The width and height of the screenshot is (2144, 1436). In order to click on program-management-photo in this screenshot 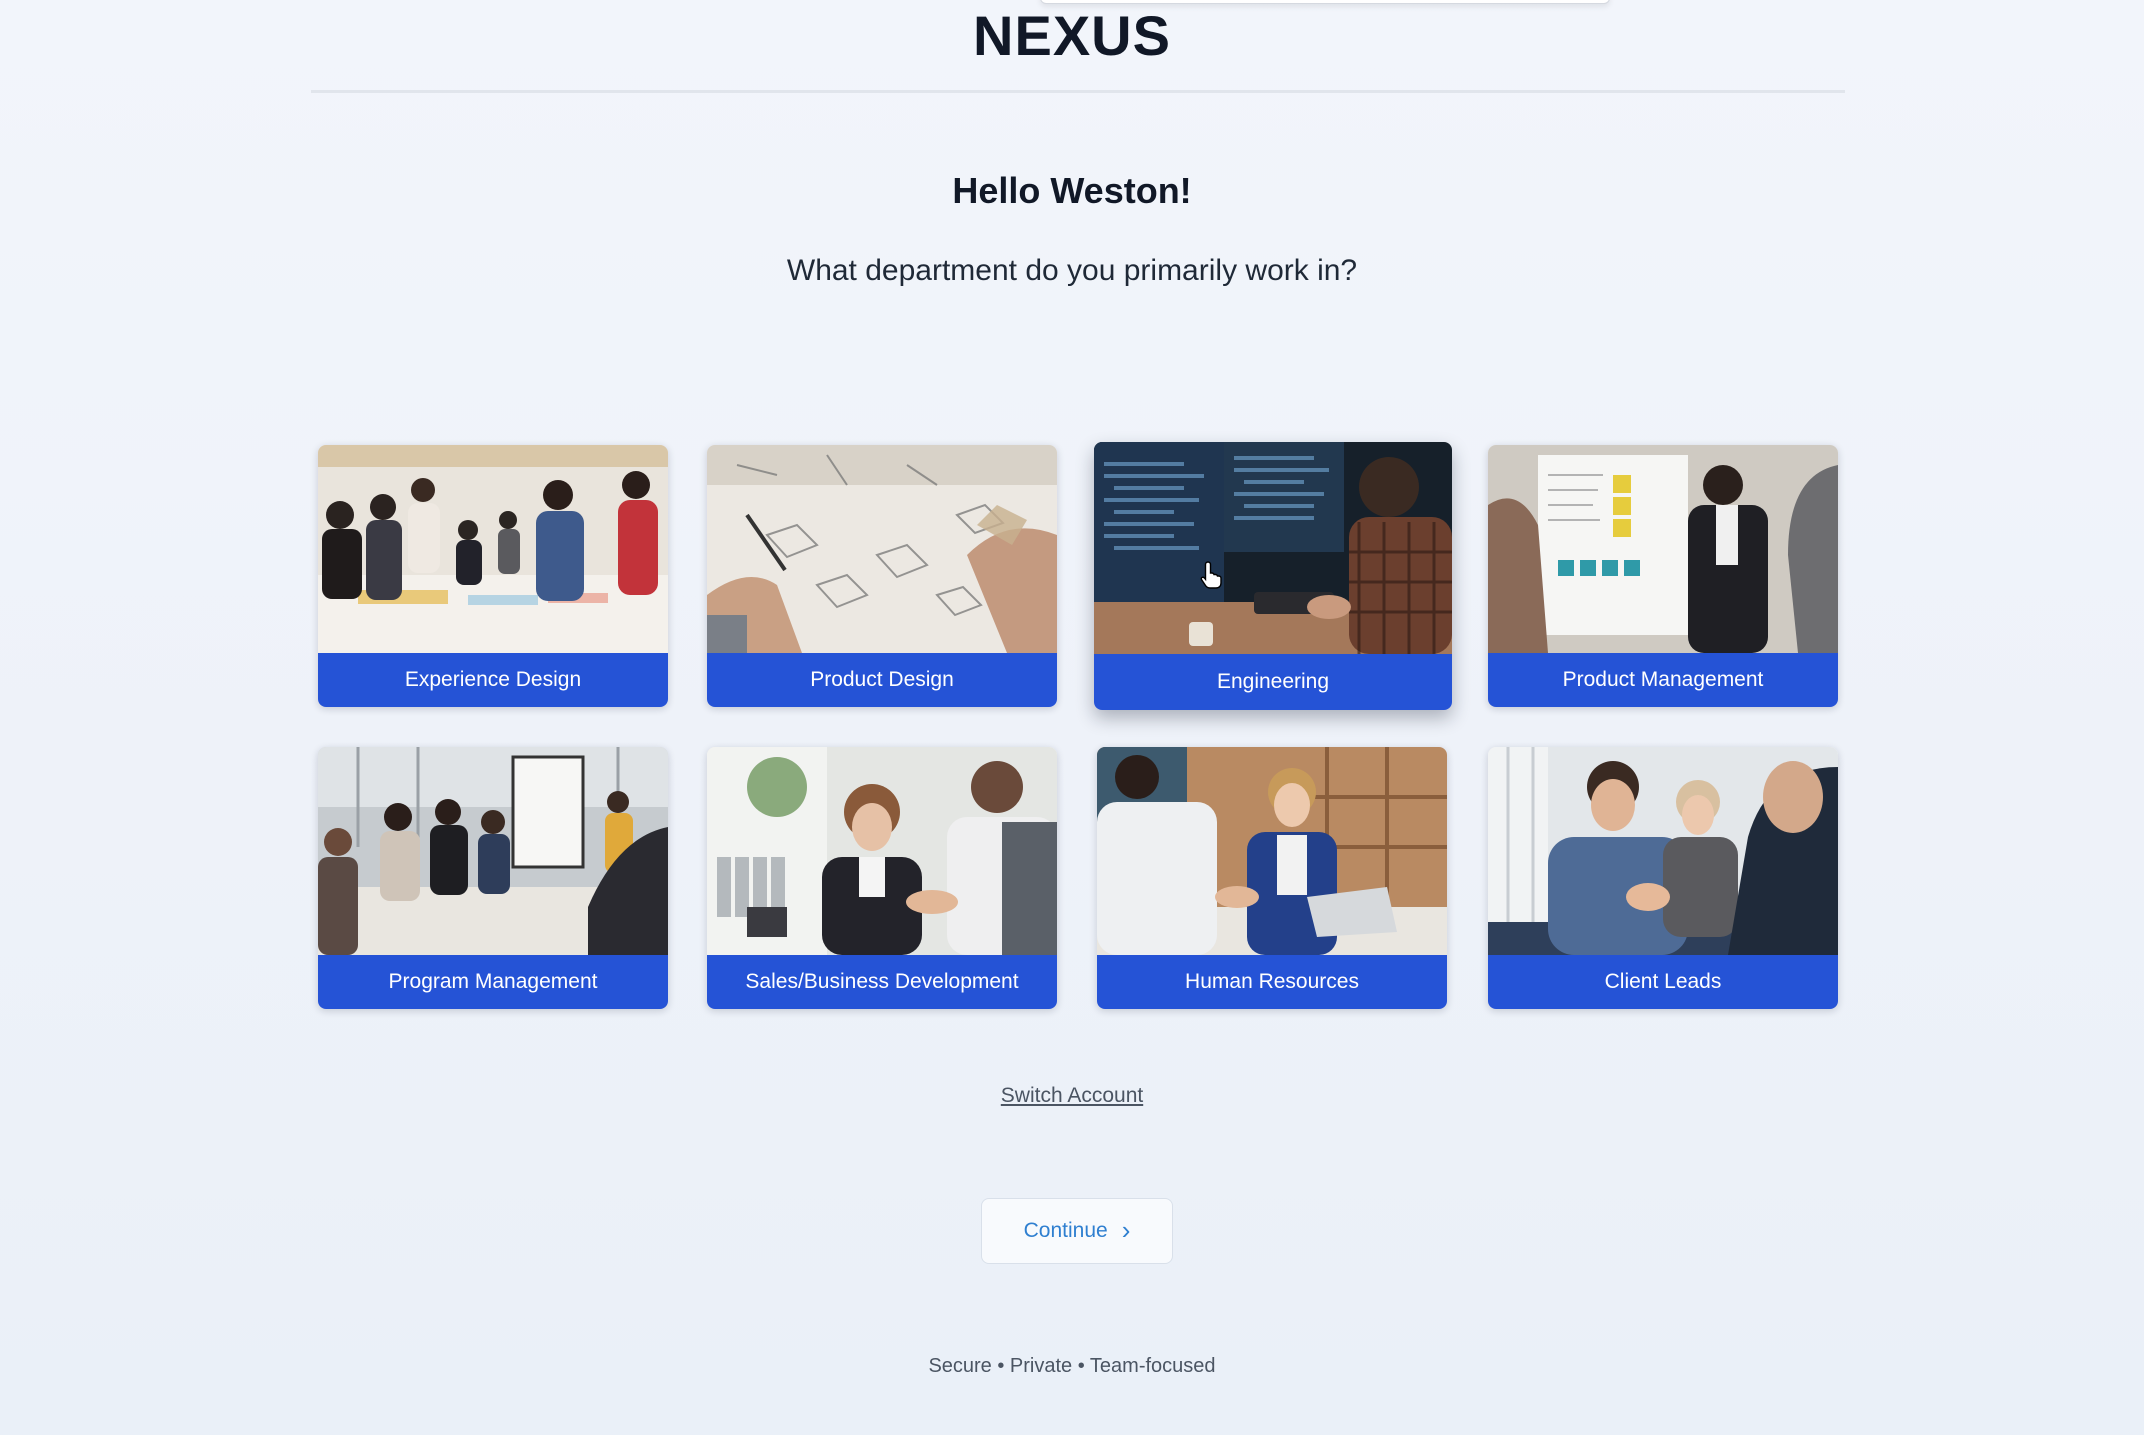, I will do `click(493, 851)`.